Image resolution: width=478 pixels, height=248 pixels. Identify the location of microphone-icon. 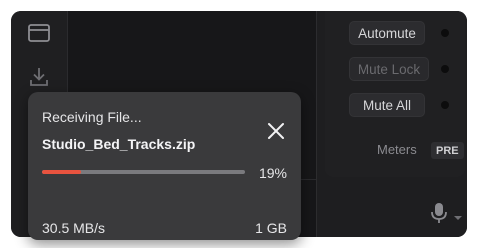
(439, 213).